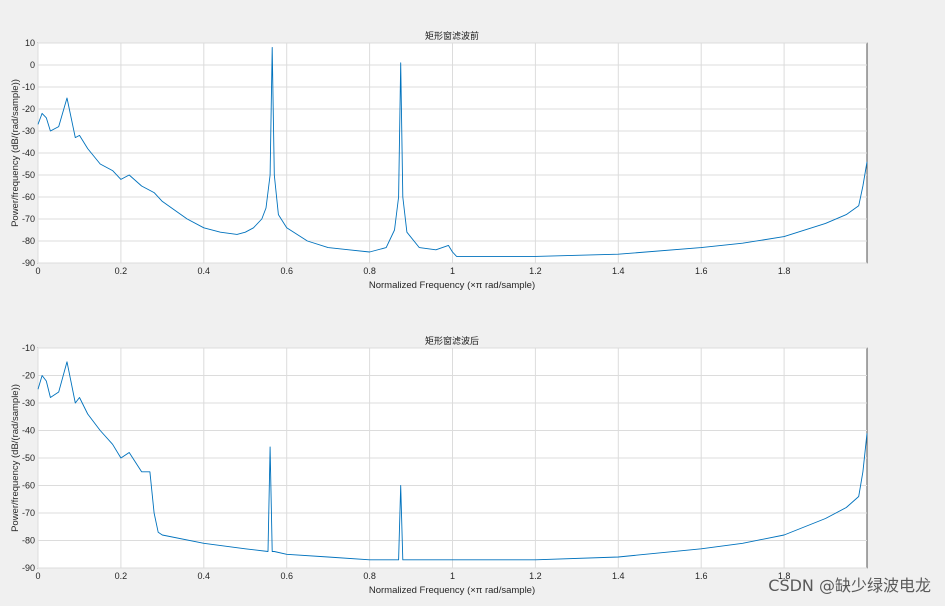  Describe the element at coordinates (452, 285) in the screenshot. I see `x-axis-label-1: Normalized Frequency (×π rad/sample)` at that location.